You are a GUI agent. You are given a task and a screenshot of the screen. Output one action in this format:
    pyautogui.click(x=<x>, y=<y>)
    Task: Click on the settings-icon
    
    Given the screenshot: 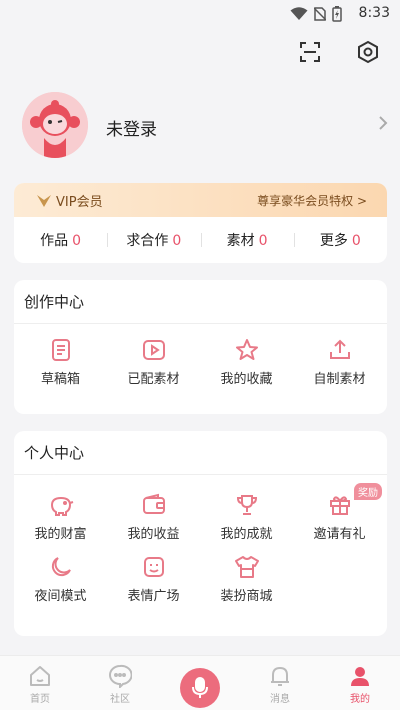 What is the action you would take?
    pyautogui.click(x=368, y=52)
    